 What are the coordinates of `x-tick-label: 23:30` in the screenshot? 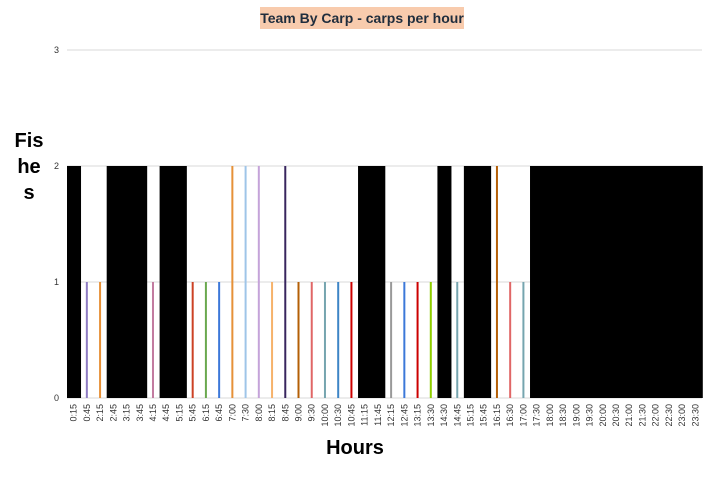 It's located at (695, 415).